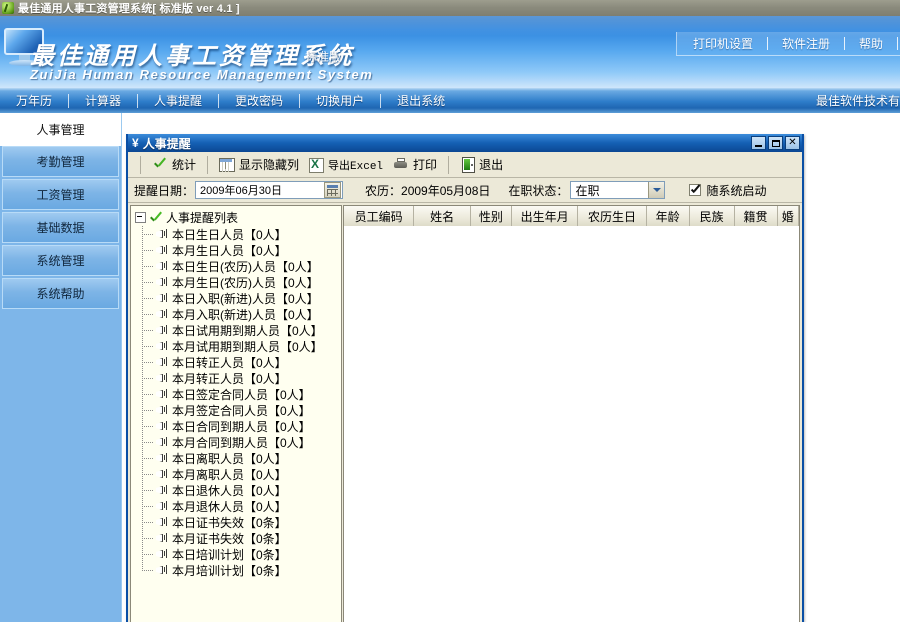 Image resolution: width=900 pixels, height=622 pixels. I want to click on menu-item-change-password: 更改密码, so click(259, 100).